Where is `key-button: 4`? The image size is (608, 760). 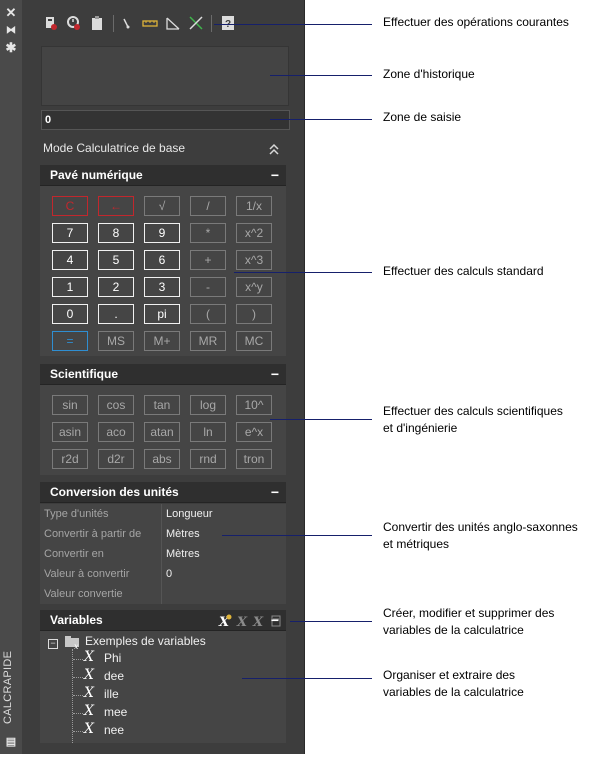 key-button: 4 is located at coordinates (70, 260).